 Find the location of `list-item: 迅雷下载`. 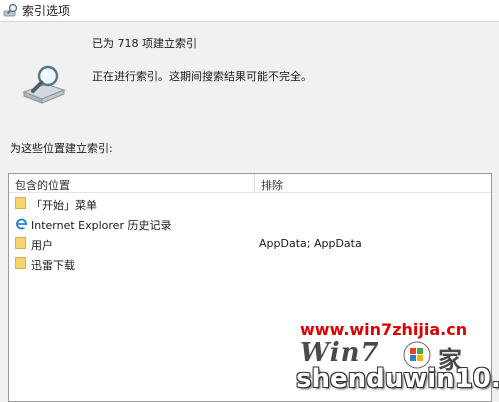

list-item: 迅雷下载 is located at coordinates (250, 264).